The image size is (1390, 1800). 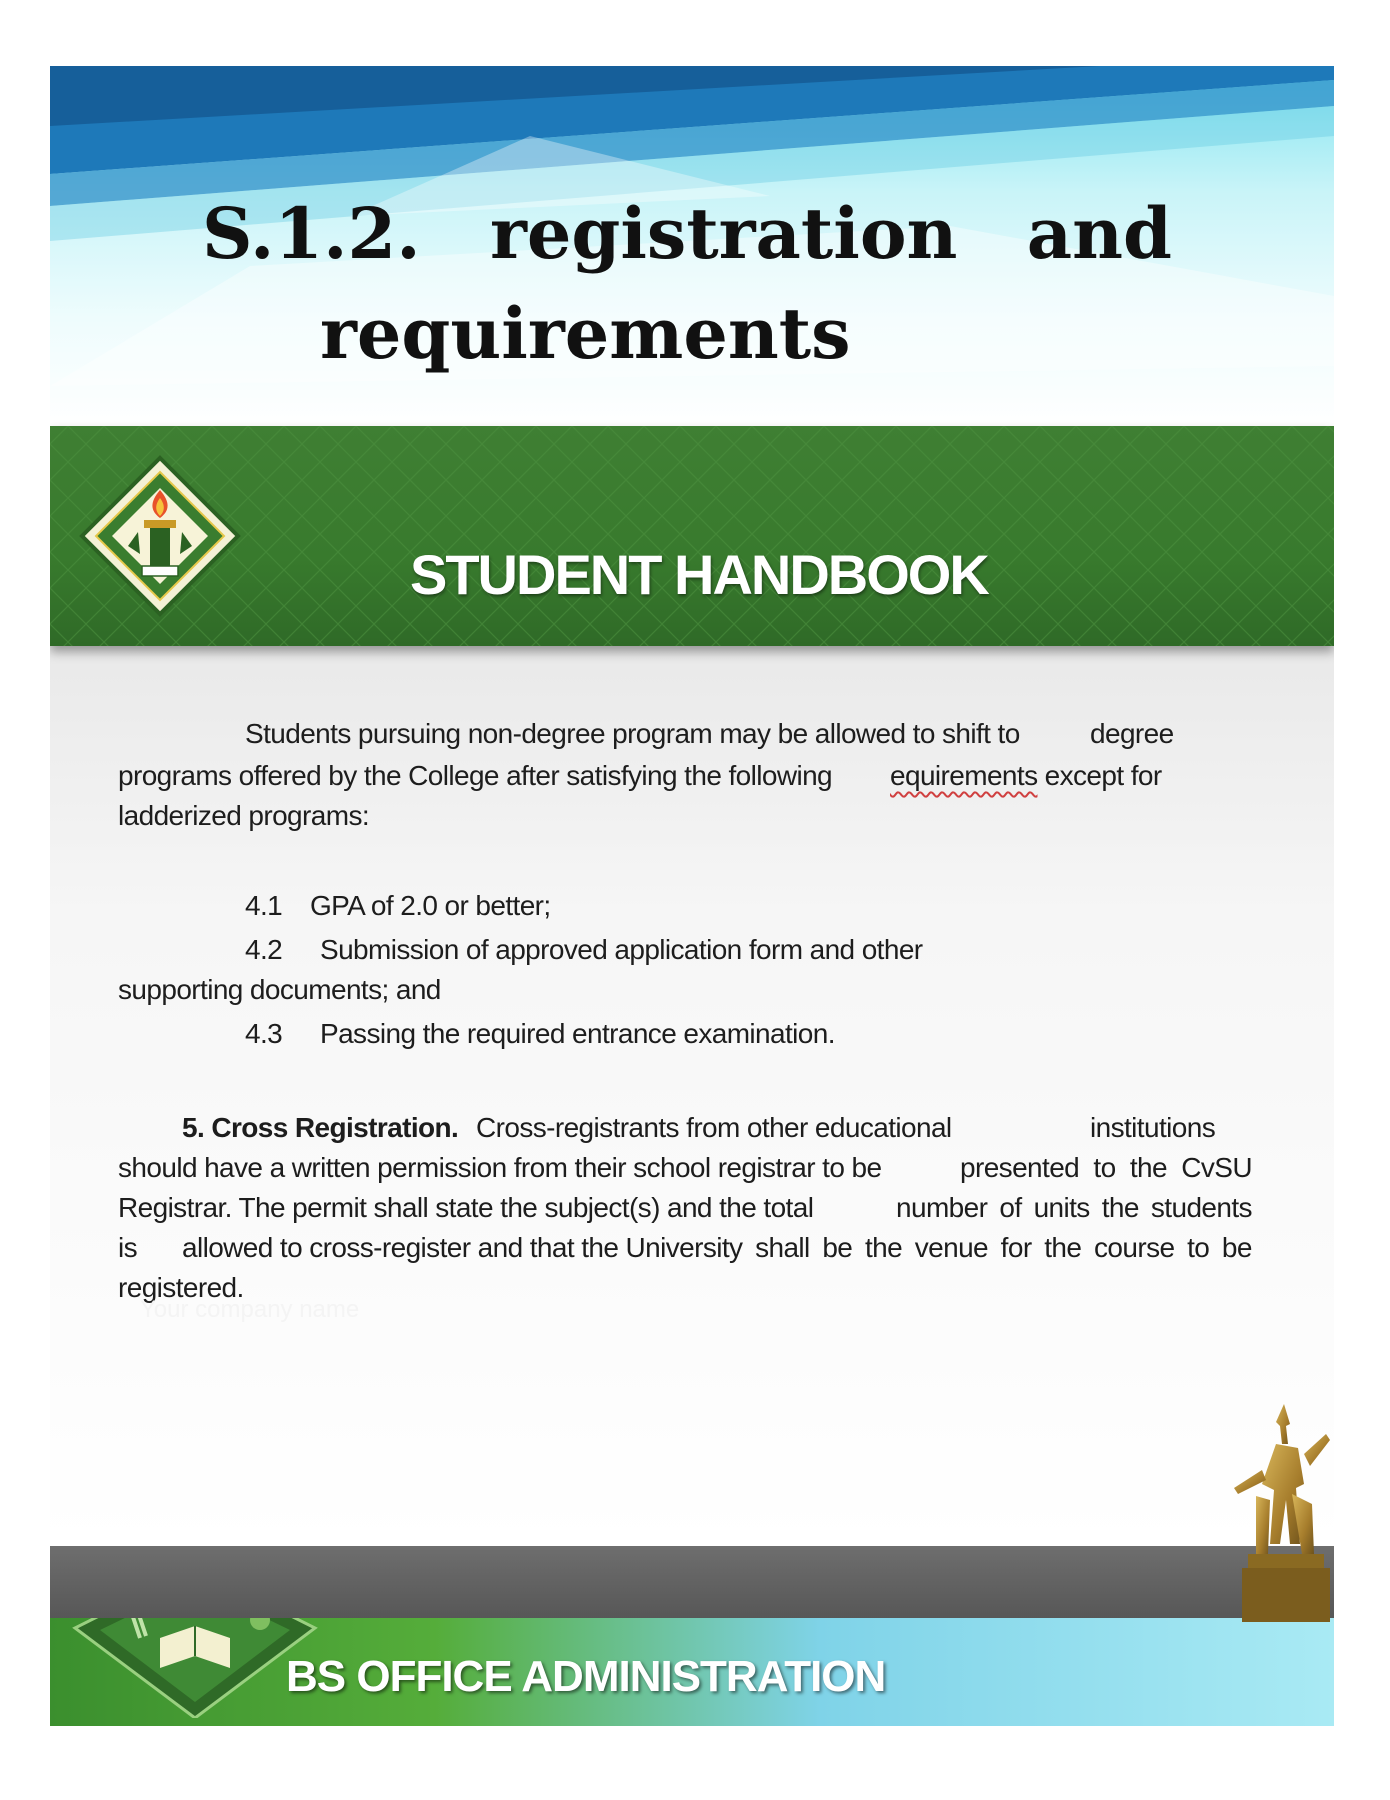 I want to click on list-item-number: 4.1, so click(x=264, y=905).